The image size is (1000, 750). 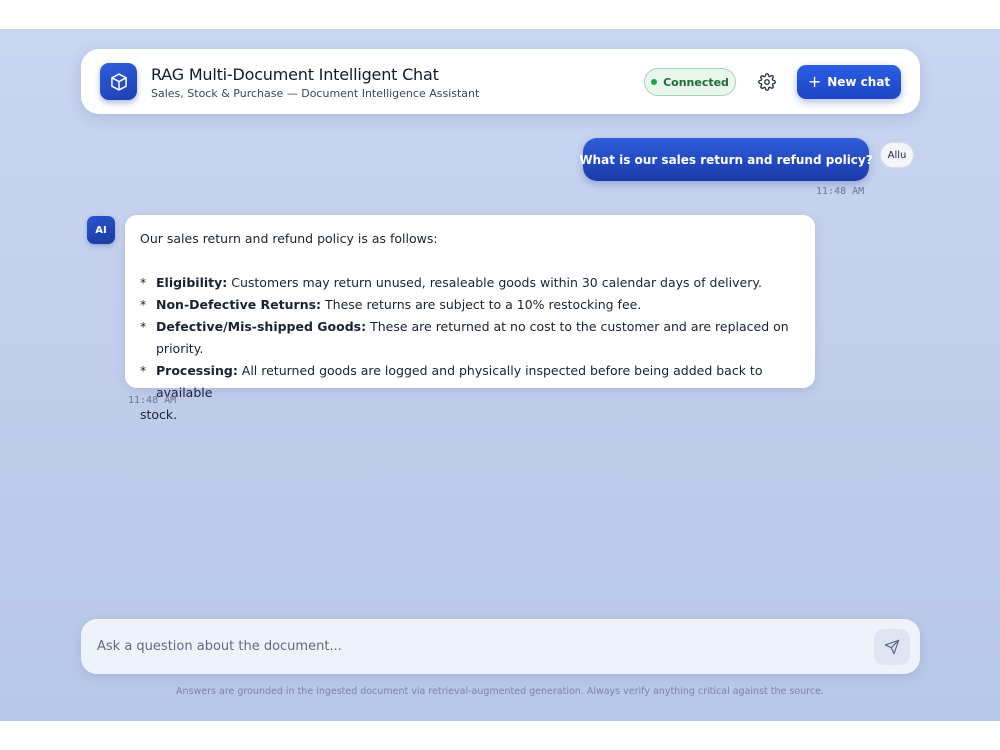 What do you see at coordinates (192, 282) in the screenshot?
I see `bullet-label: Eligibility:` at bounding box center [192, 282].